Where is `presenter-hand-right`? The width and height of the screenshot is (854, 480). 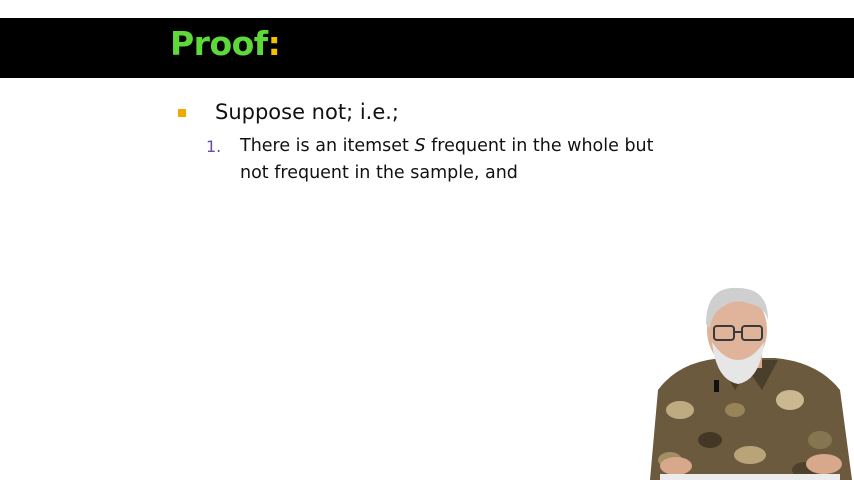
presenter-hand-right is located at coordinates (824, 464).